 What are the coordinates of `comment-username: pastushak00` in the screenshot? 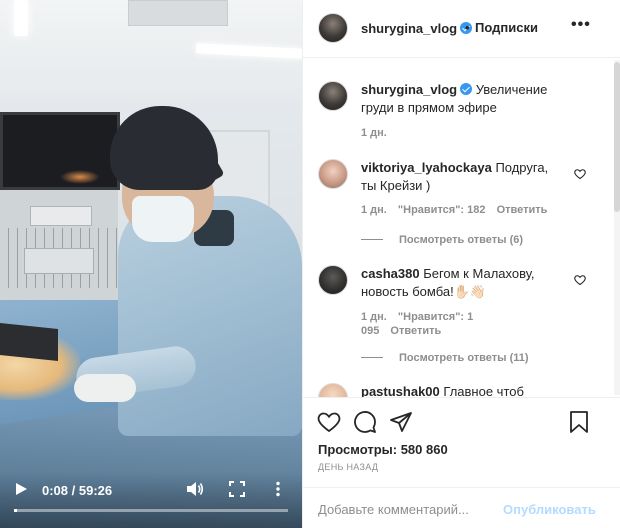 It's located at (400, 390).